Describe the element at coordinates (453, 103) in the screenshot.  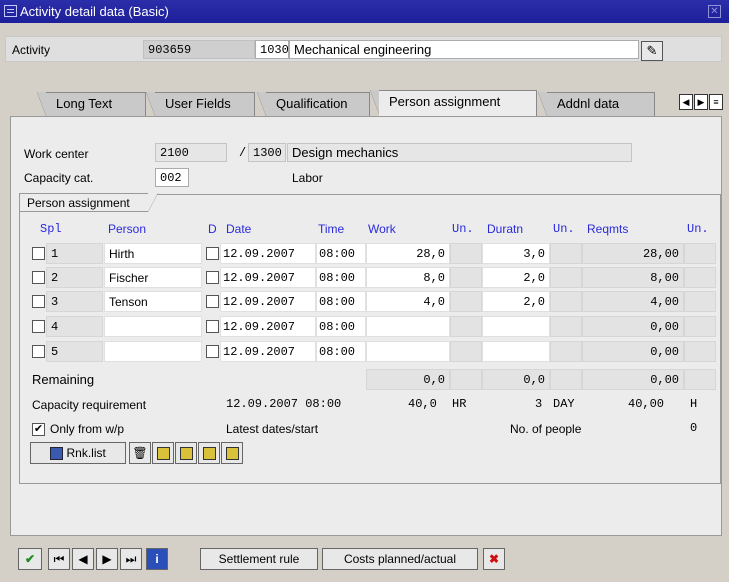
I see `tab-person-assignment: Person assignment` at that location.